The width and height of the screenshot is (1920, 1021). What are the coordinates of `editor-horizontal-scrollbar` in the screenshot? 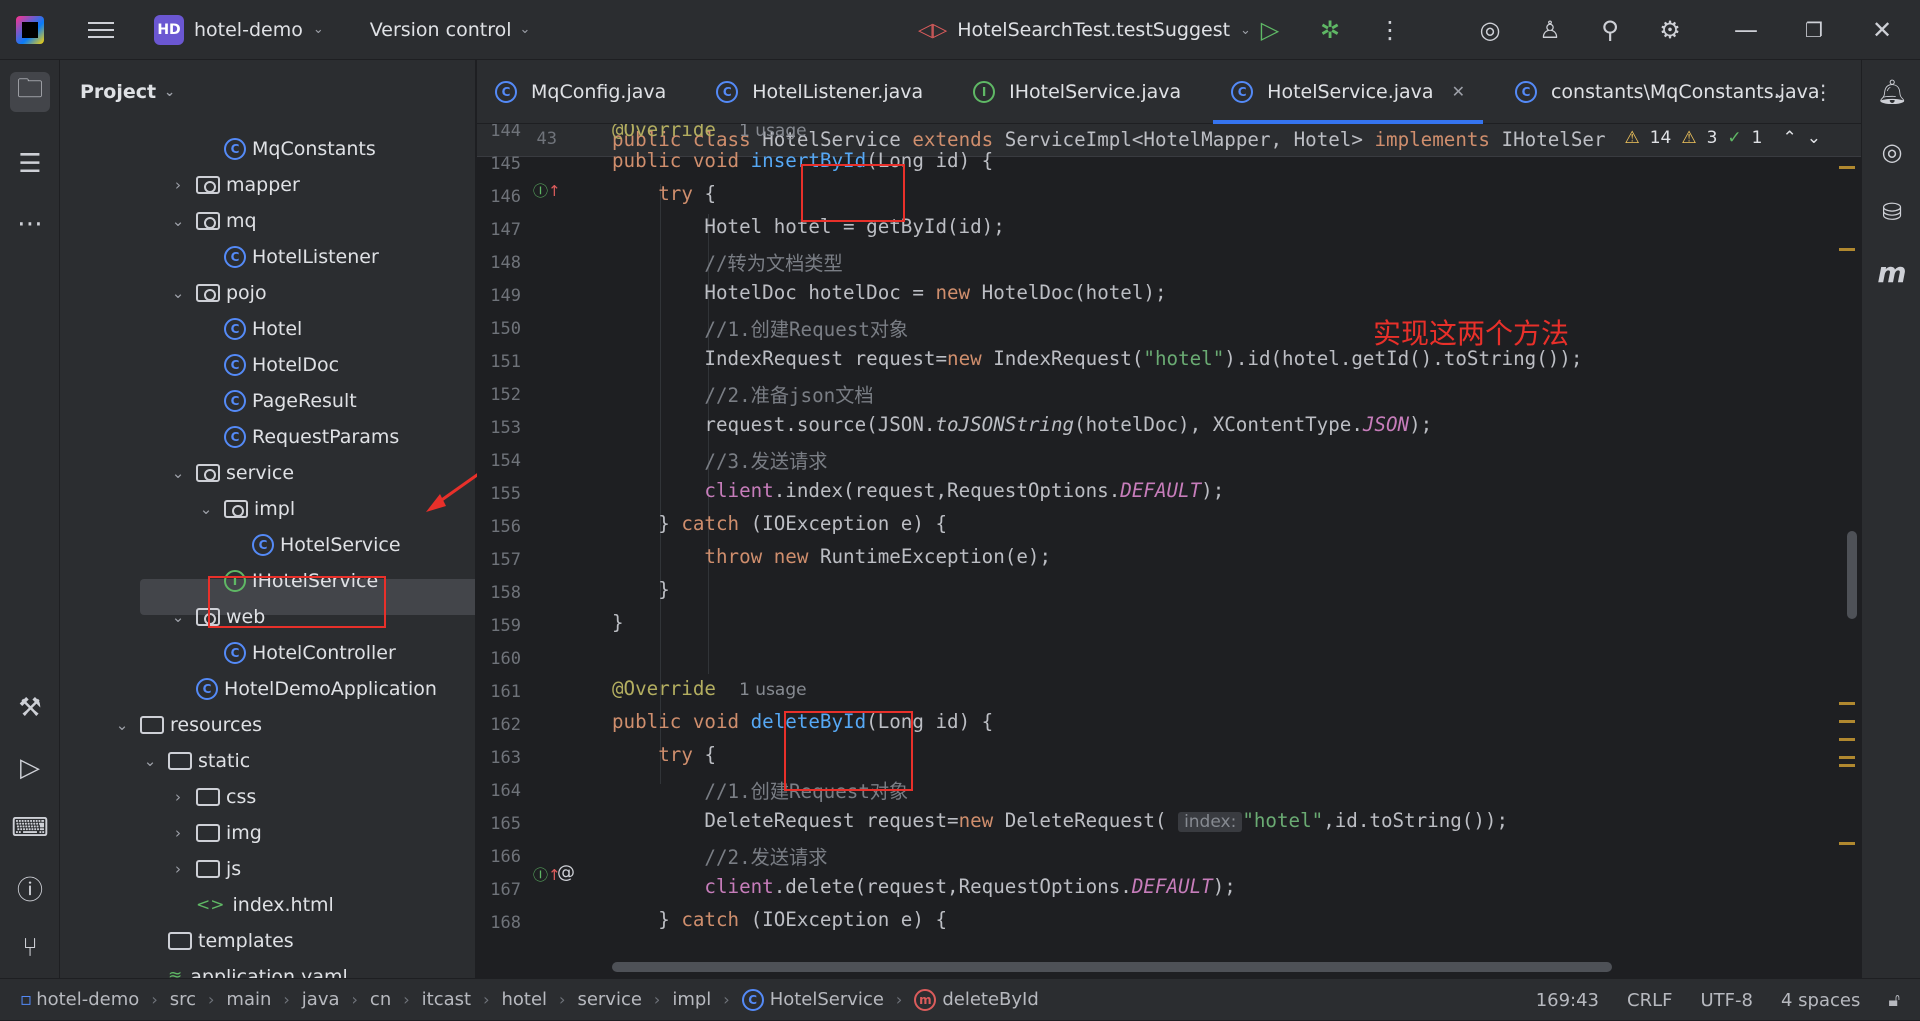 It's located at (1112, 967).